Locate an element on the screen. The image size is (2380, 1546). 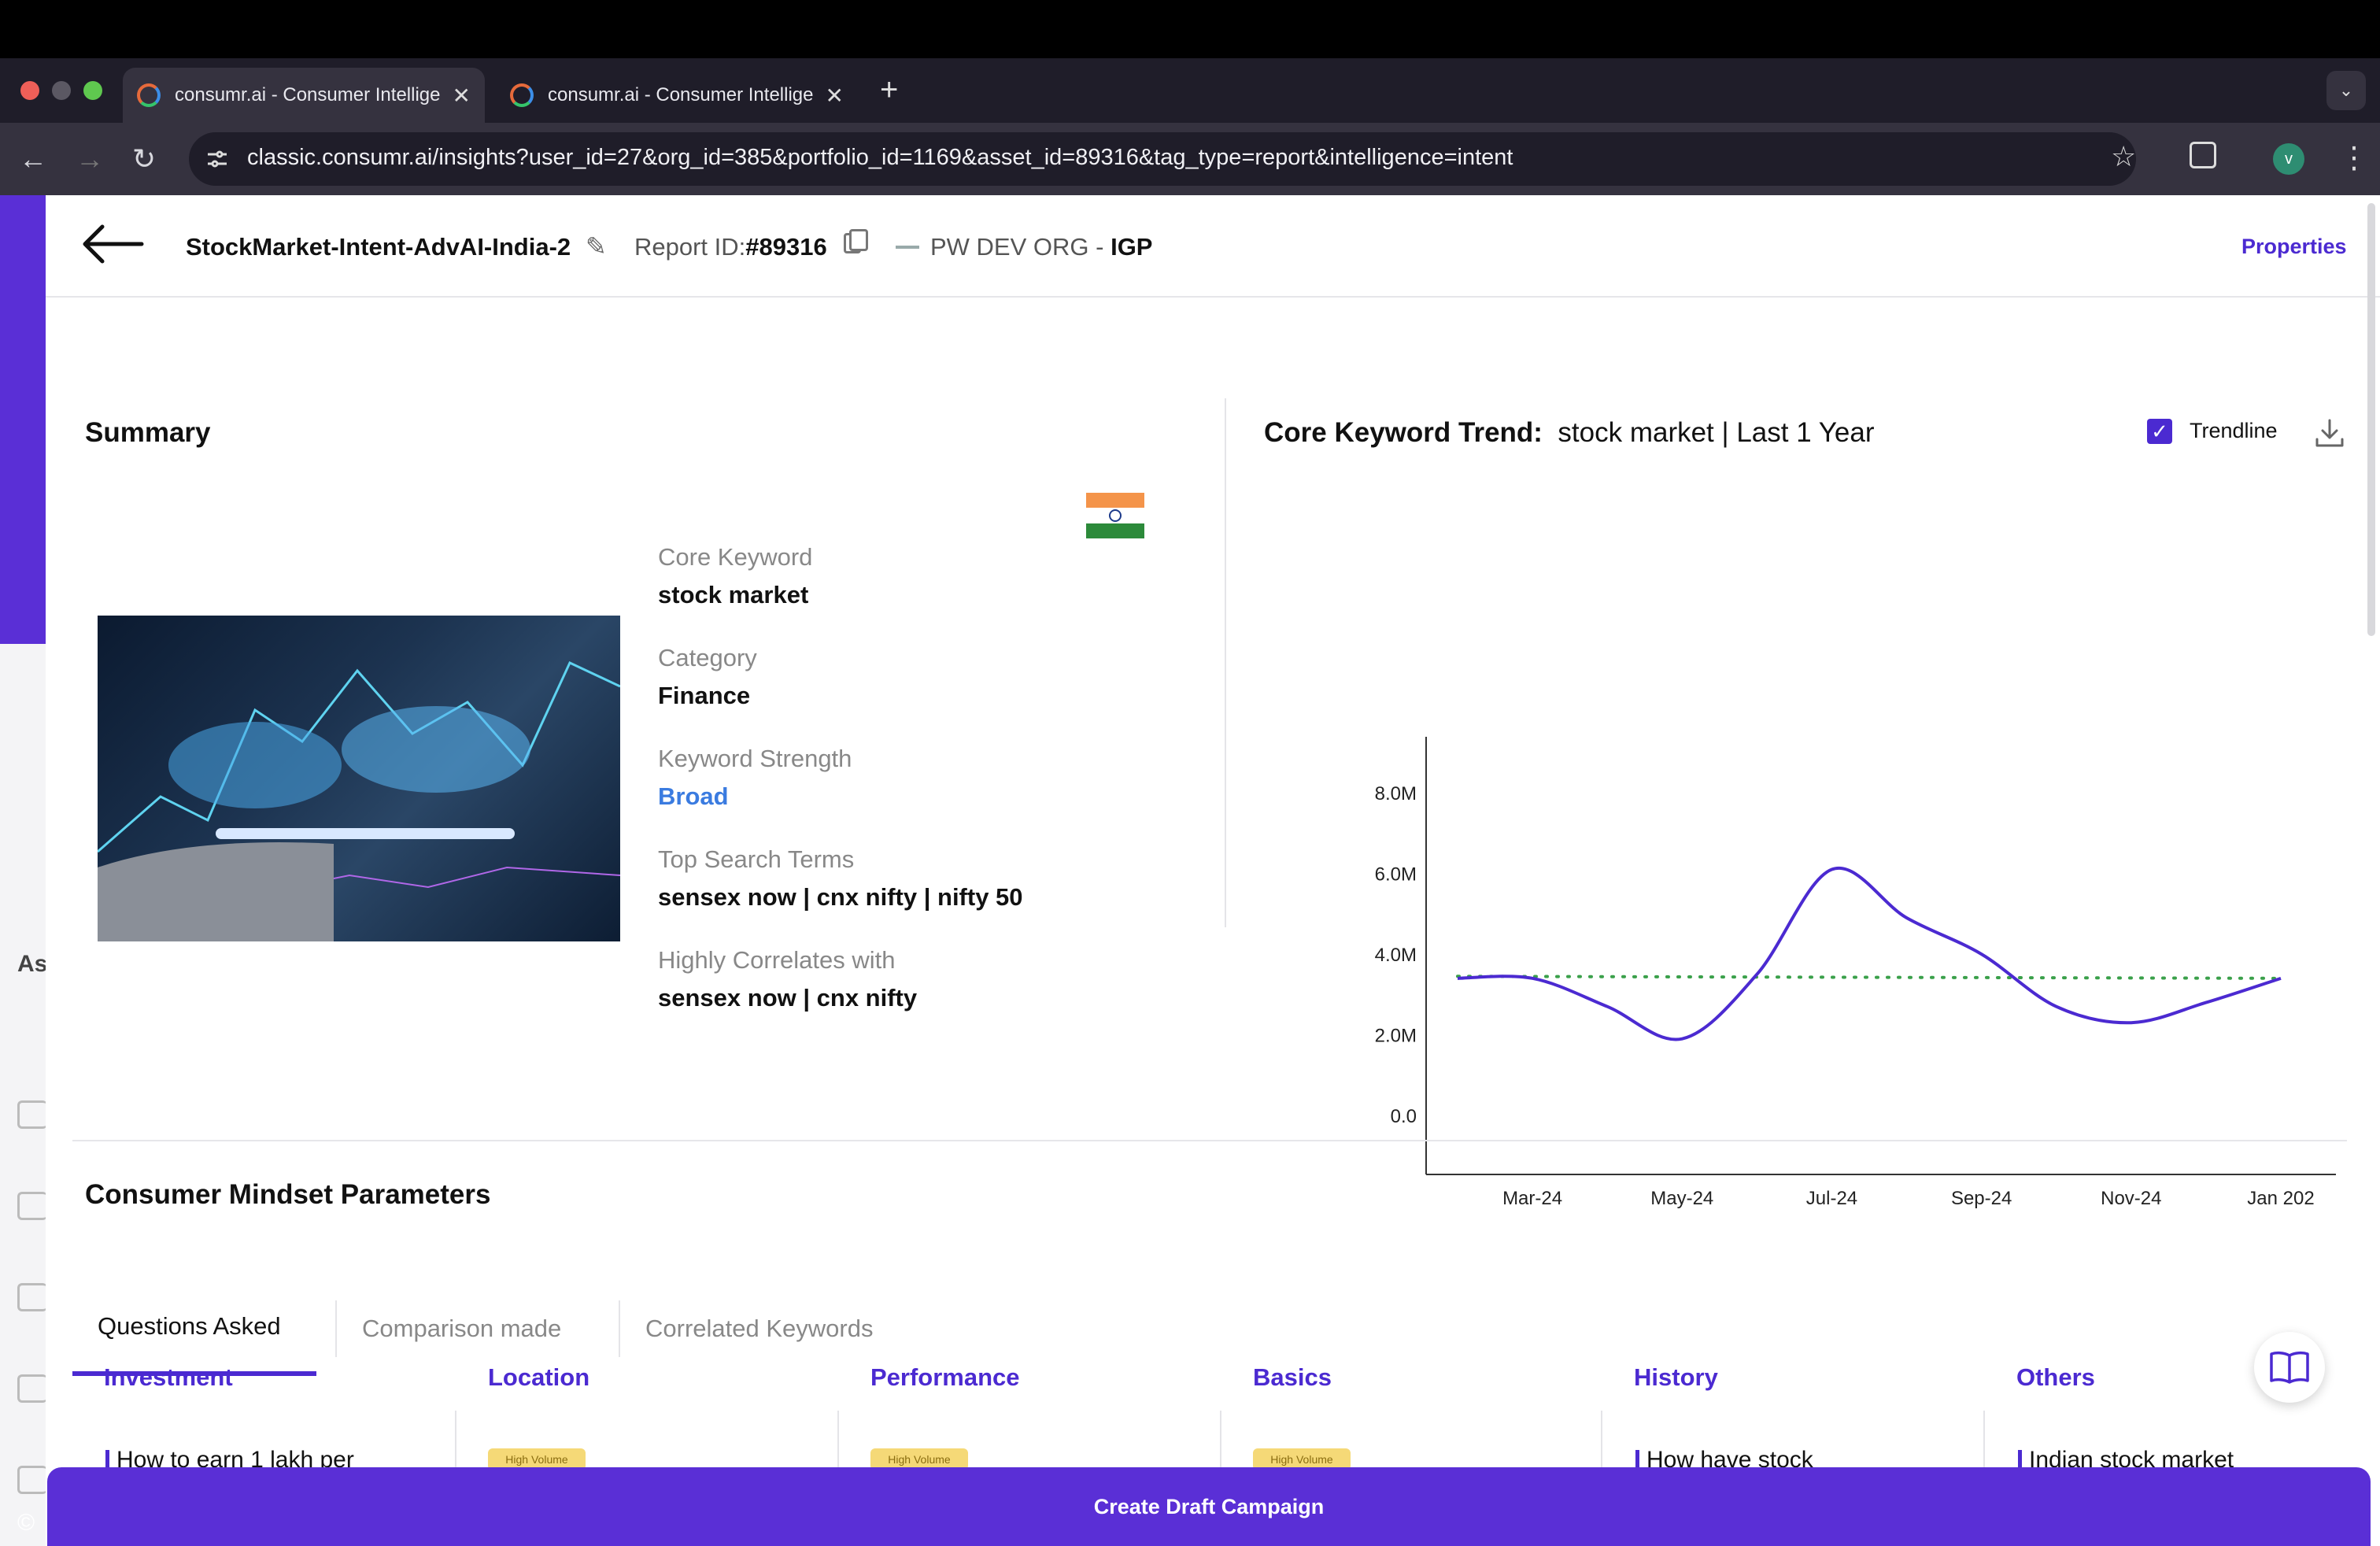
report-id: Report ID:#89316 is located at coordinates (730, 247).